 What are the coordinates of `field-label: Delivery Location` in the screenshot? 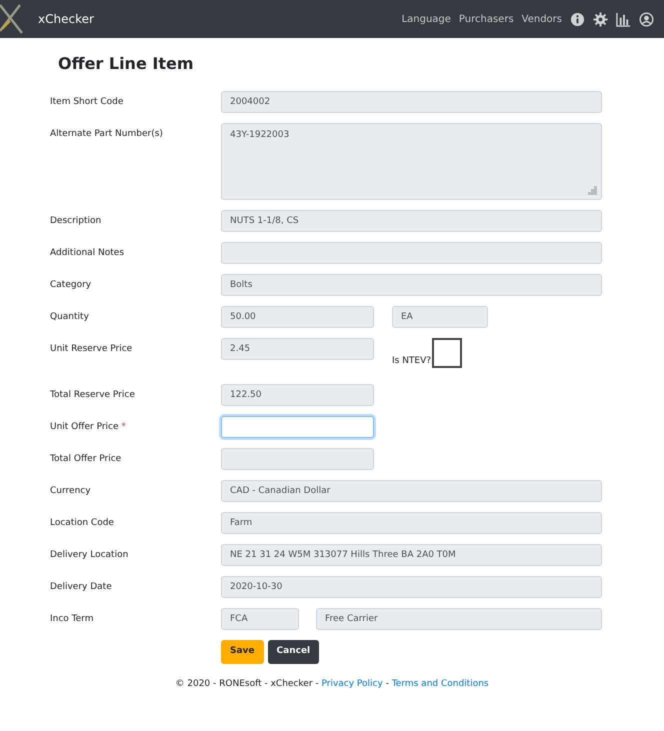 It's located at (90, 555).